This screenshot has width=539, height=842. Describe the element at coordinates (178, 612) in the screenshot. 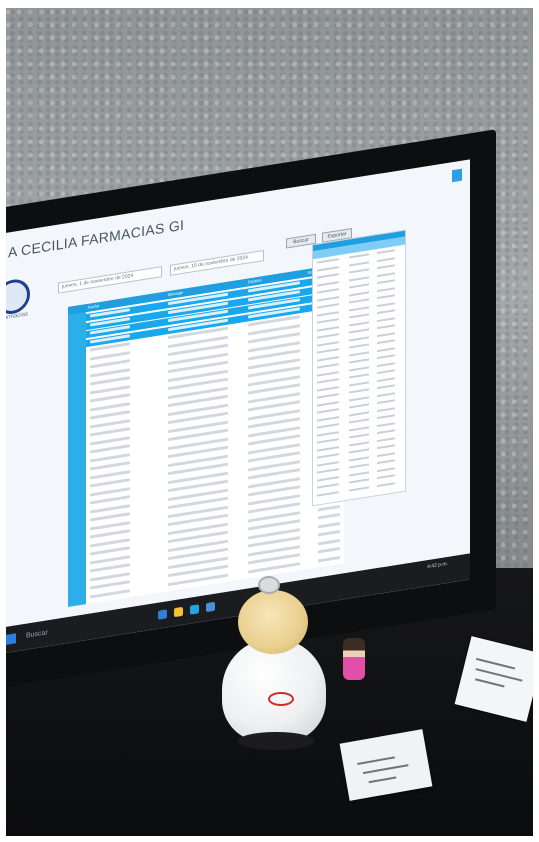

I see `folder-icon` at that location.